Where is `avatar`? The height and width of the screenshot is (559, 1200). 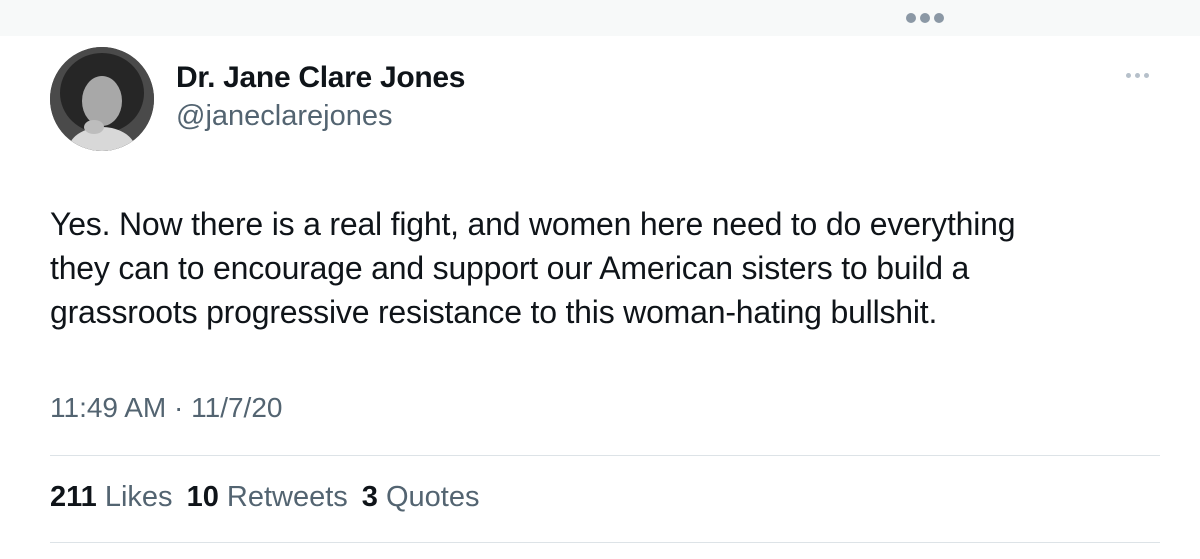
avatar is located at coordinates (102, 99).